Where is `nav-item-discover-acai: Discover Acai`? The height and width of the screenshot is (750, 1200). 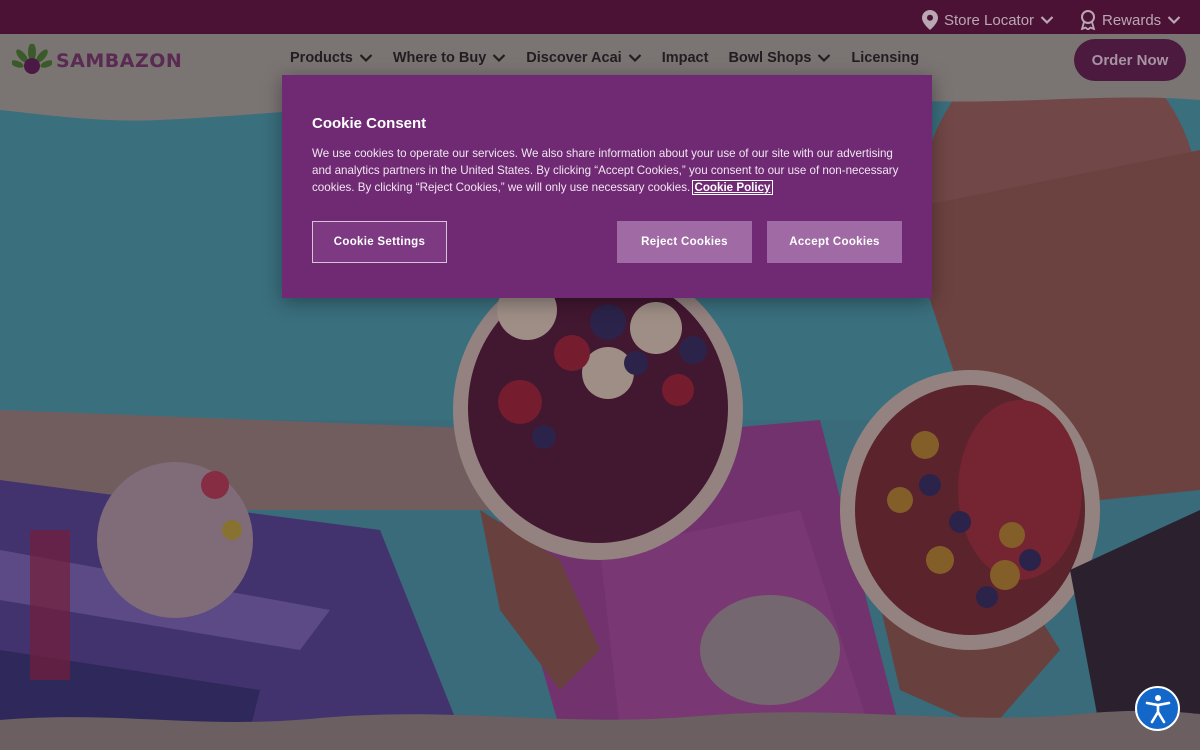
nav-item-discover-acai: Discover Acai is located at coordinates (583, 58).